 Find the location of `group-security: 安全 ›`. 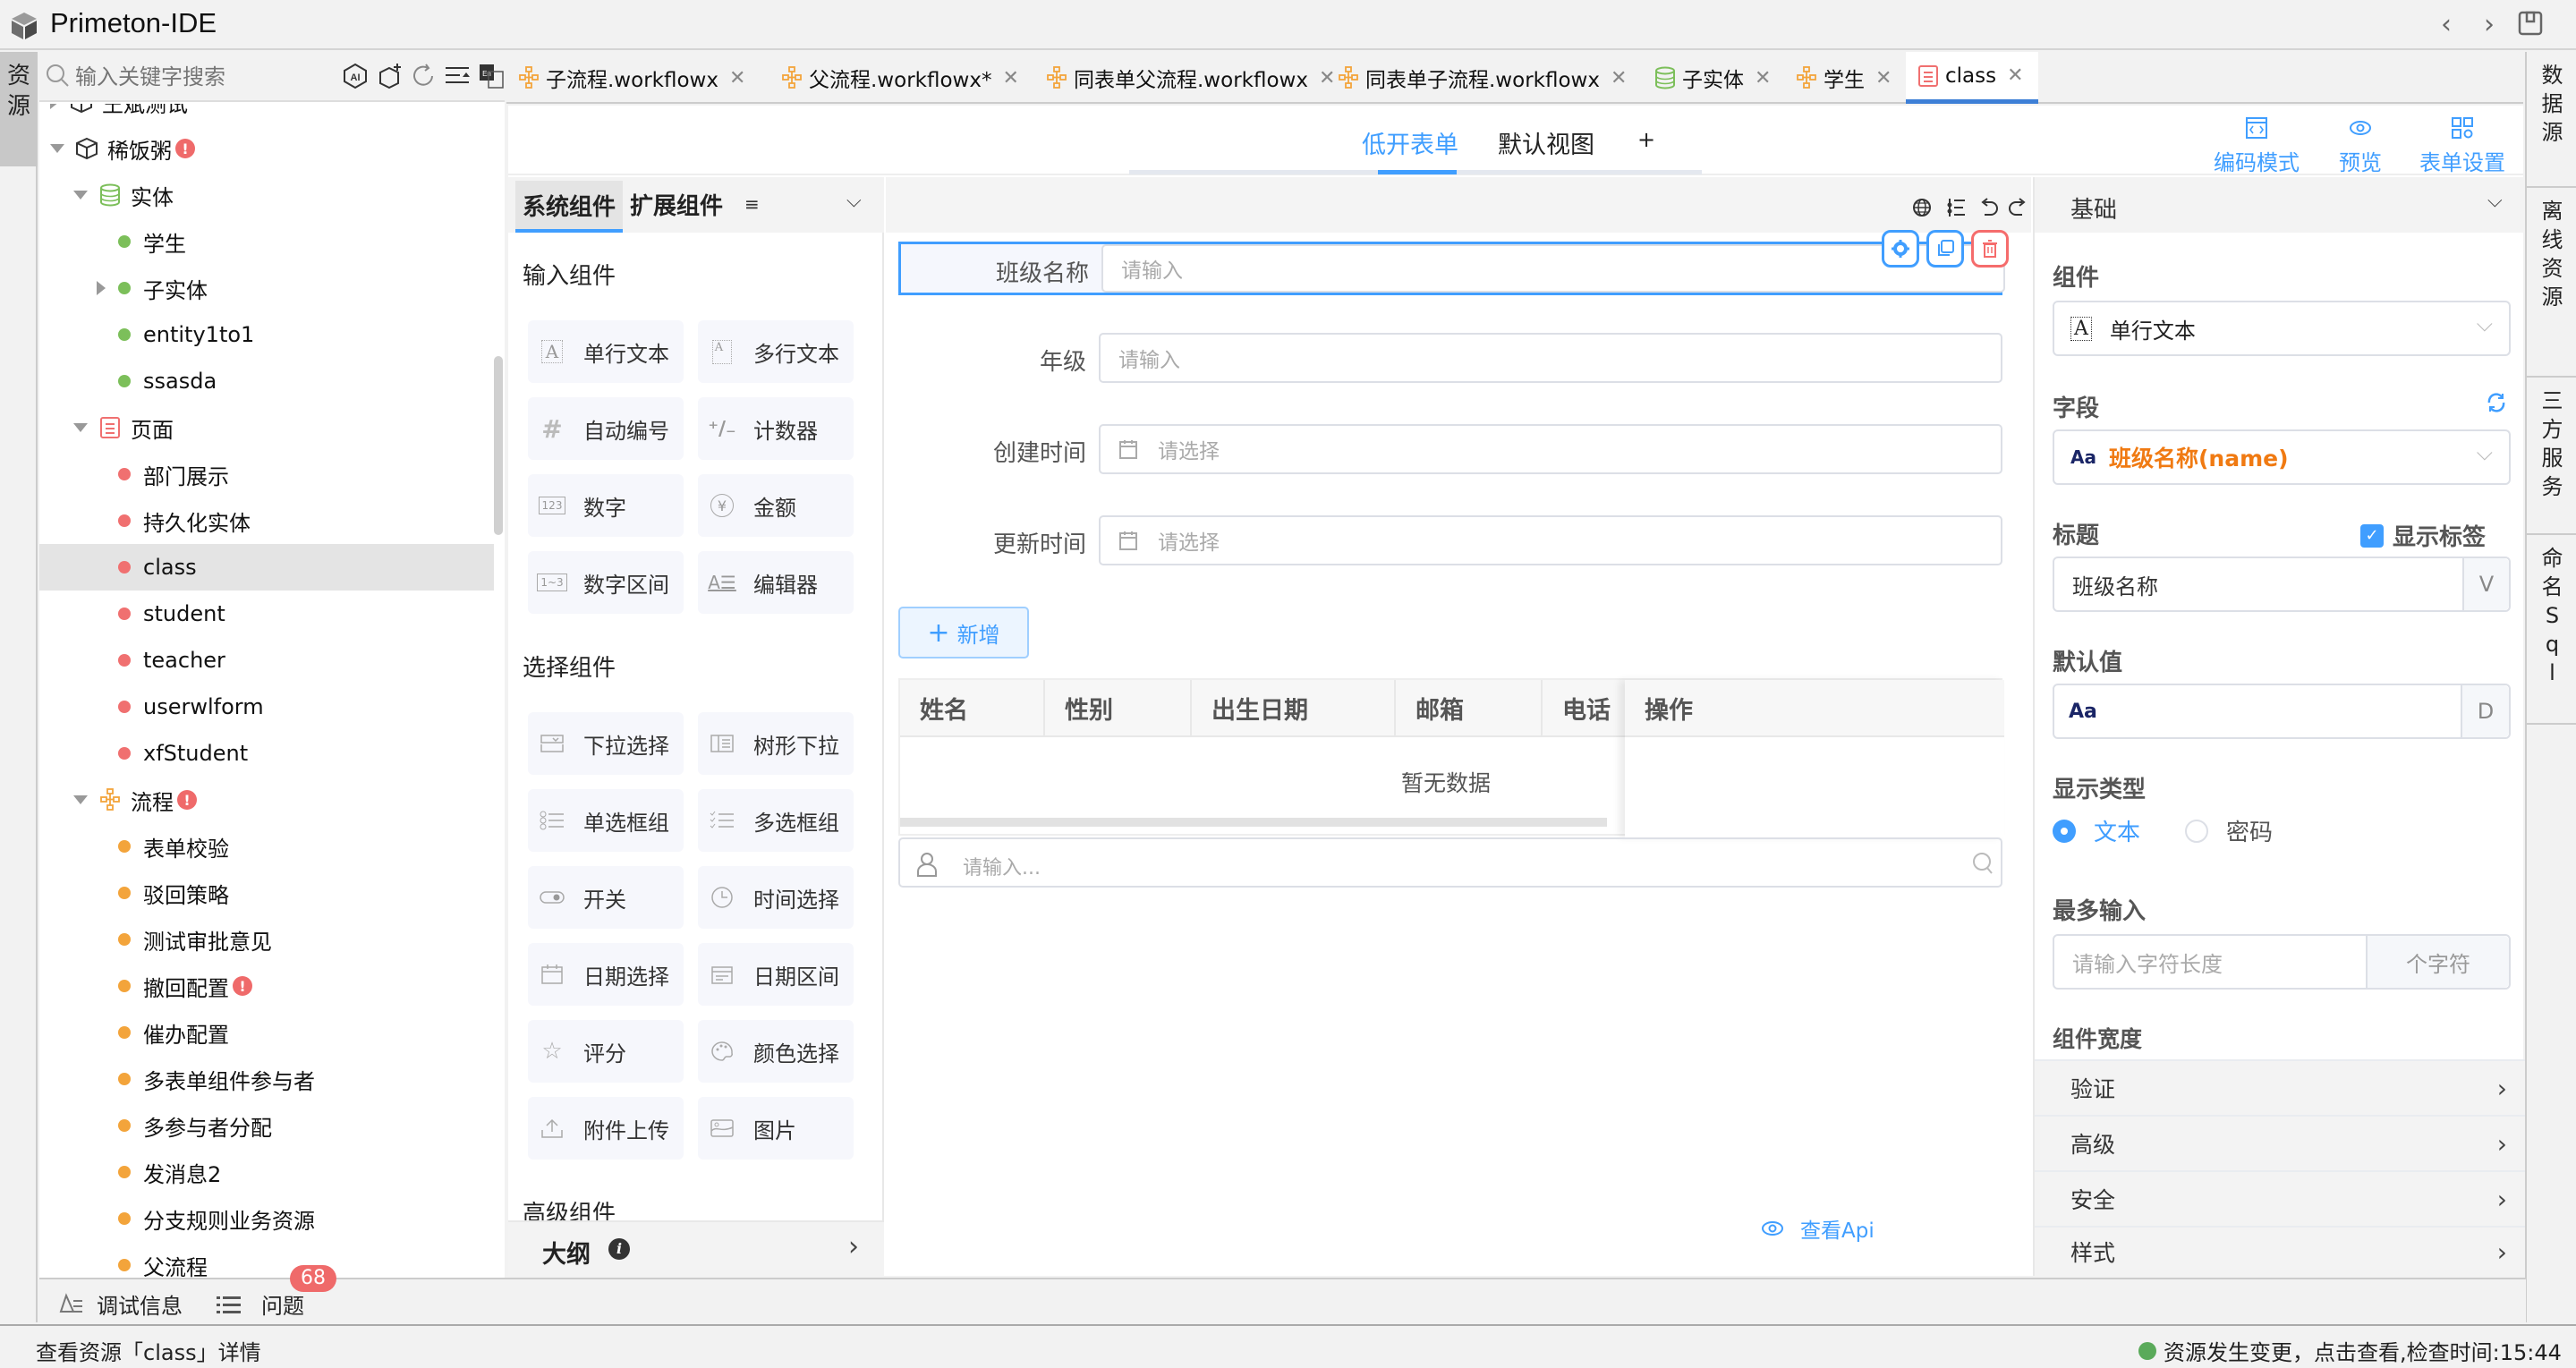

group-security: 安全 › is located at coordinates (2280, 1198).